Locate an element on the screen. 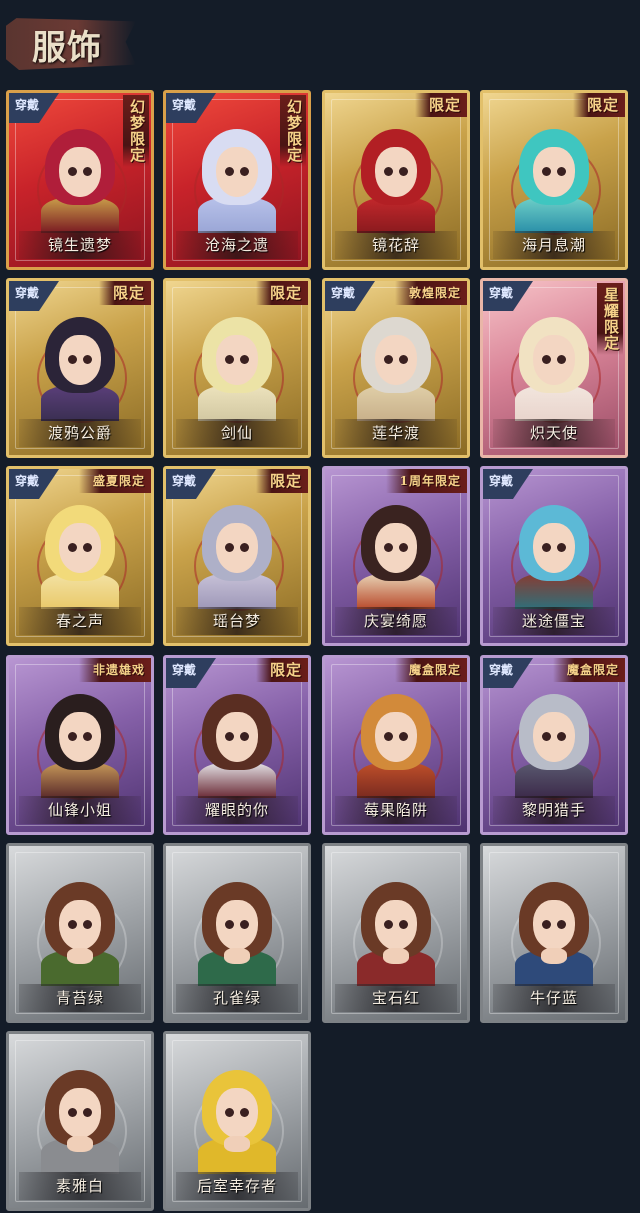 The image size is (640, 1213). costume-card: 青苔绿 is located at coordinates (80, 933).